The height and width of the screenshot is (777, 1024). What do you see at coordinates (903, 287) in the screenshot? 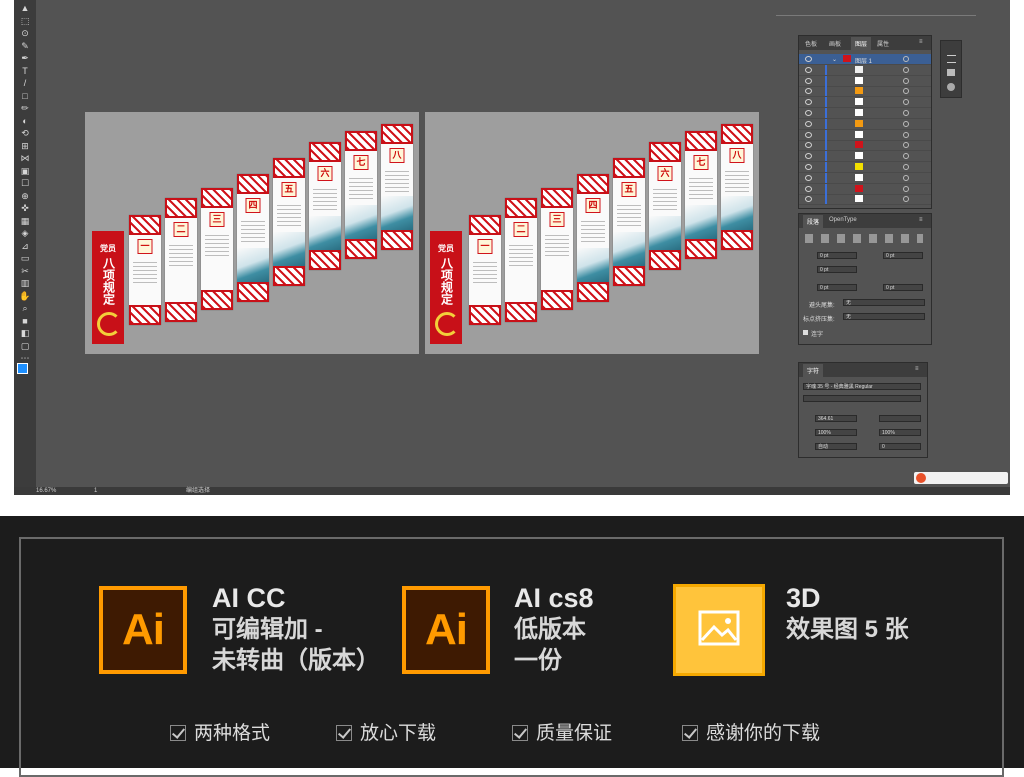
I see `space-after-field: 0 pt` at bounding box center [903, 287].